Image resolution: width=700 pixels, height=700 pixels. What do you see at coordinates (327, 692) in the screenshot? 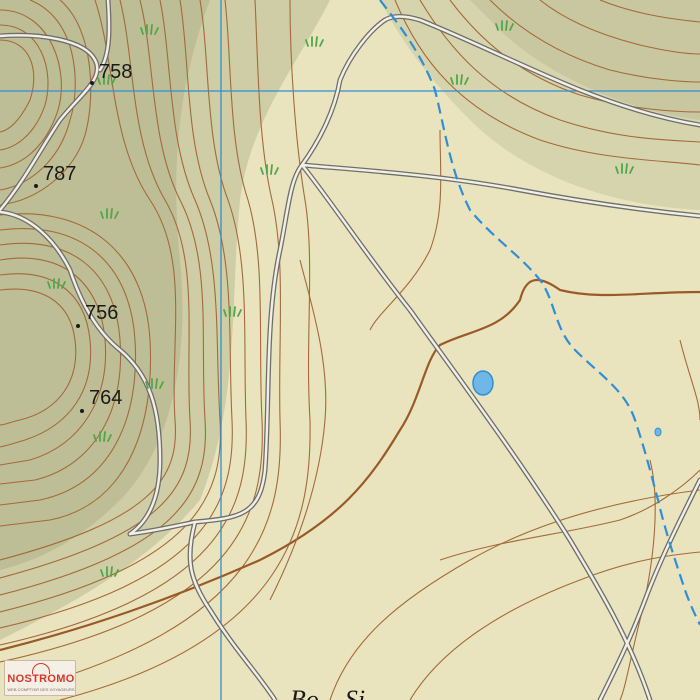
I see `place-label: Bo Si` at bounding box center [327, 692].